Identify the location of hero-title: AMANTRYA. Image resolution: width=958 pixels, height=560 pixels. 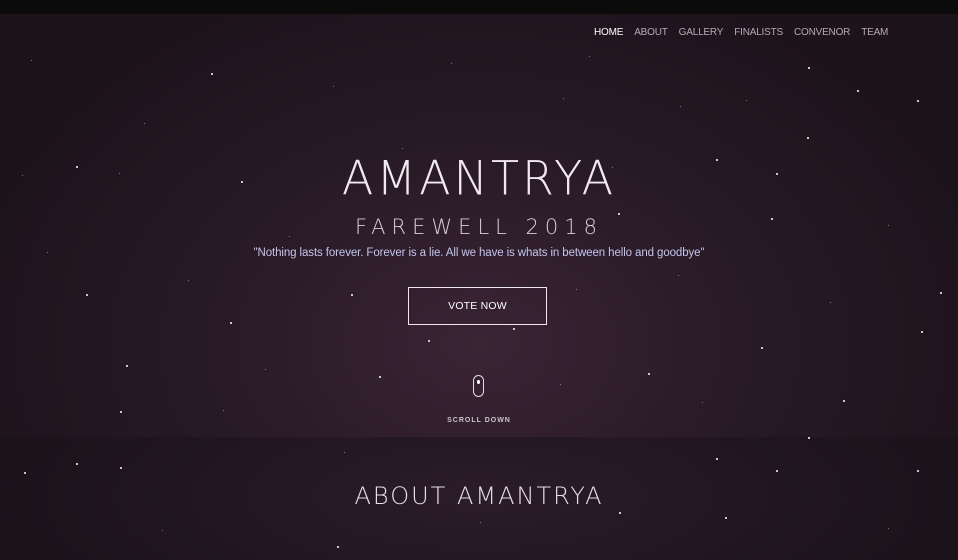
(479, 178).